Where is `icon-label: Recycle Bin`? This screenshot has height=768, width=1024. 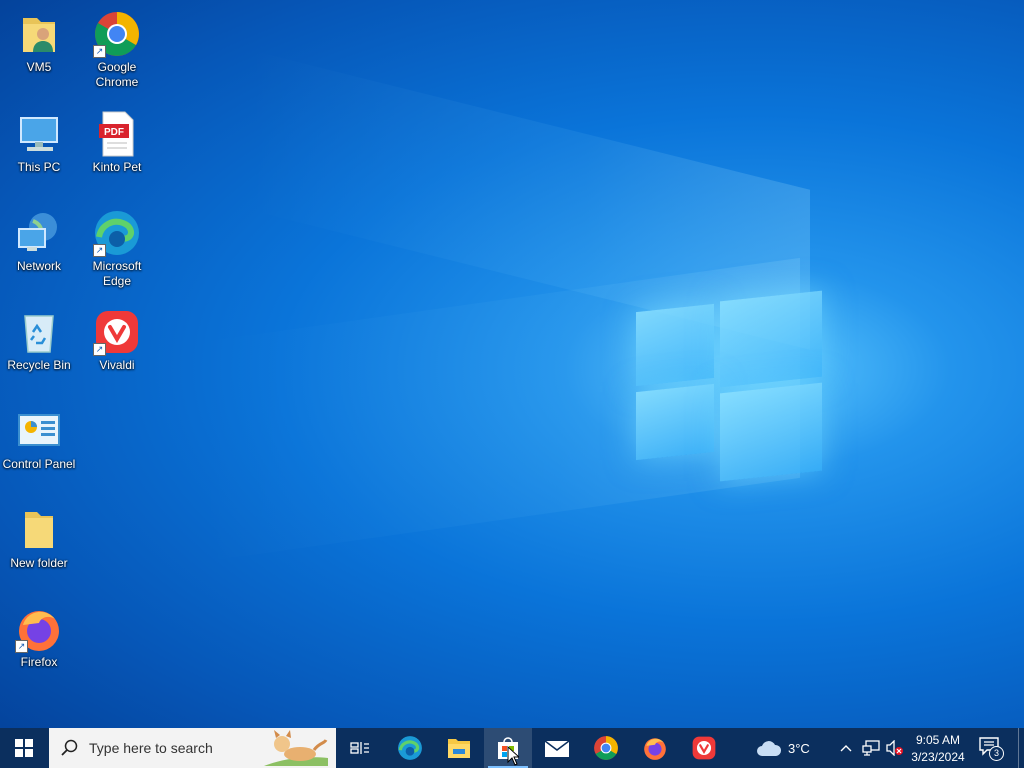
icon-label: Recycle Bin is located at coordinates (39, 365).